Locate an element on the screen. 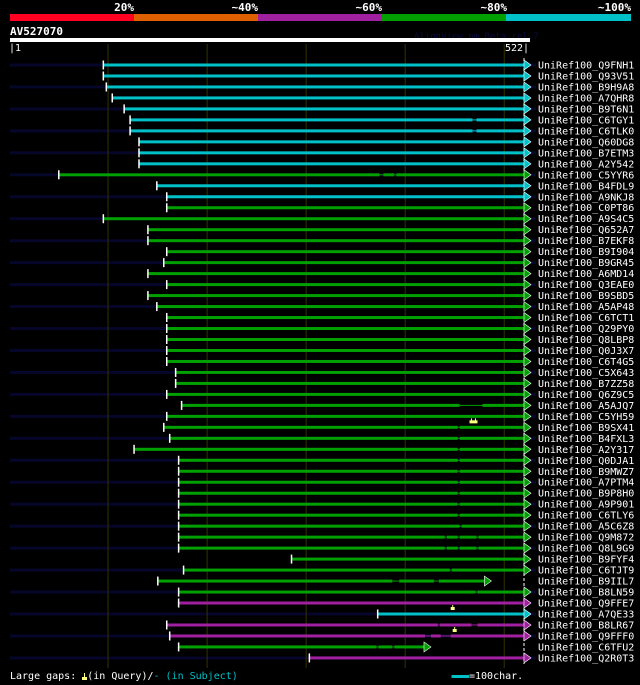 This screenshot has width=640, height=685. hit-label: UniRef100_B9SX41 is located at coordinates (586, 428).